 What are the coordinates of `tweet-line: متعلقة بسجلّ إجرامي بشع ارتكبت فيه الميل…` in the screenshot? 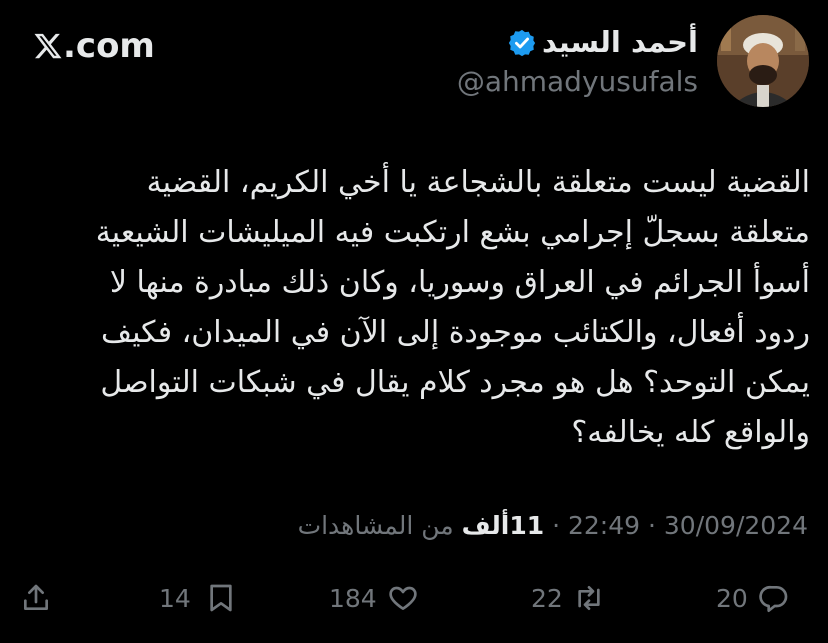 It's located at (452, 232).